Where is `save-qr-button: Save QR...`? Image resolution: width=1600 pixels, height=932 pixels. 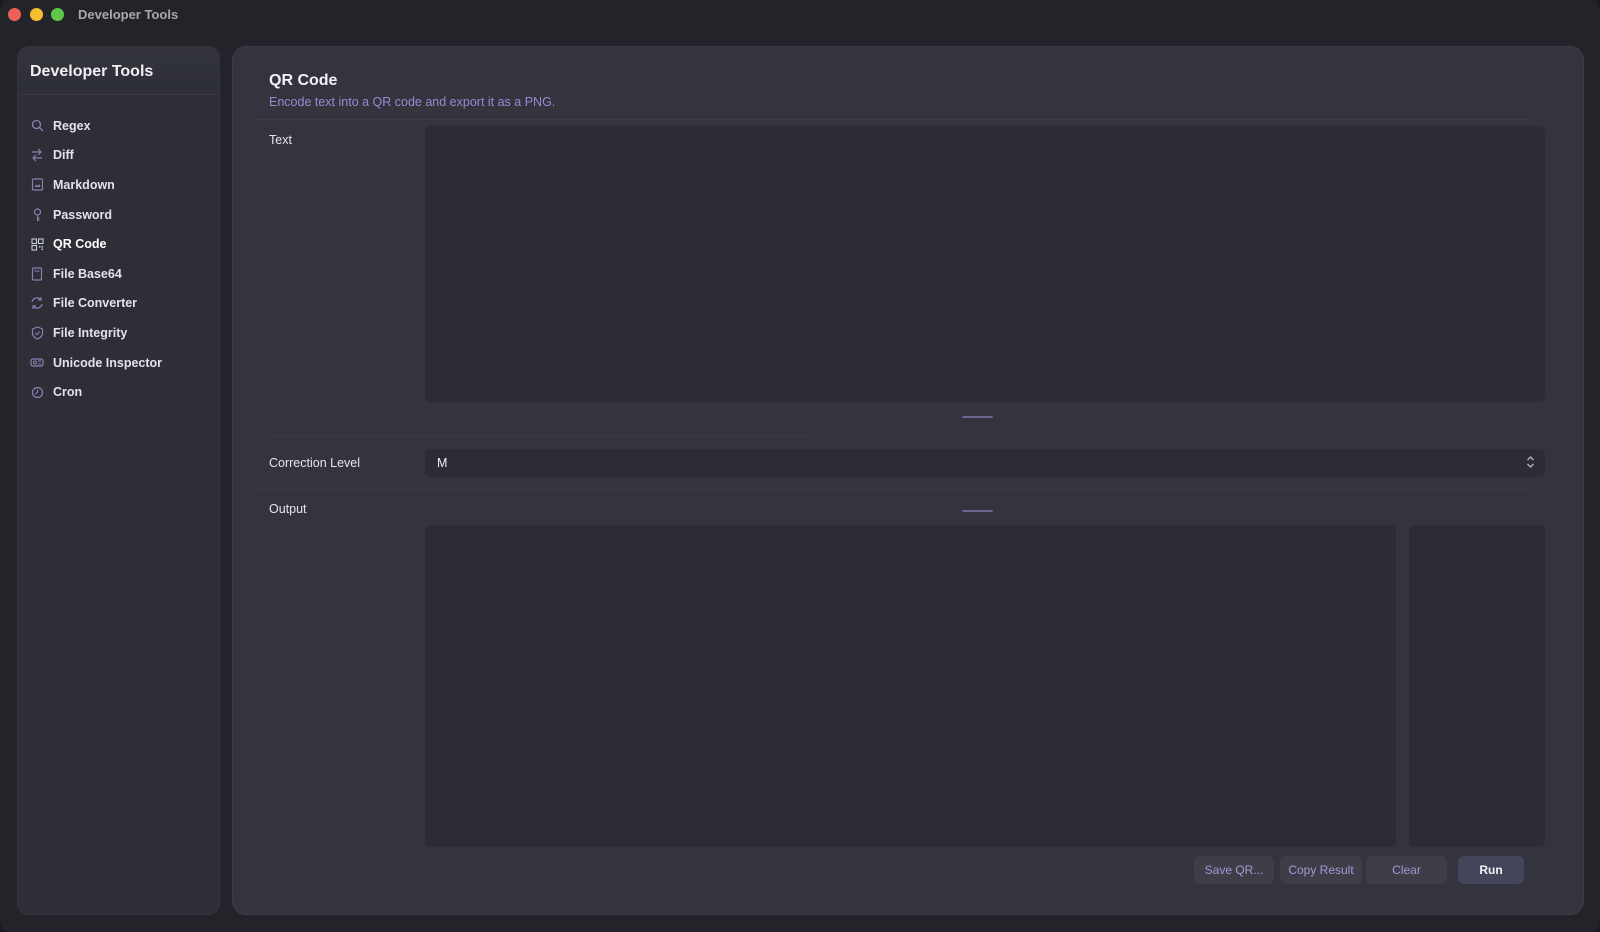
save-qr-button: Save QR... is located at coordinates (1234, 870).